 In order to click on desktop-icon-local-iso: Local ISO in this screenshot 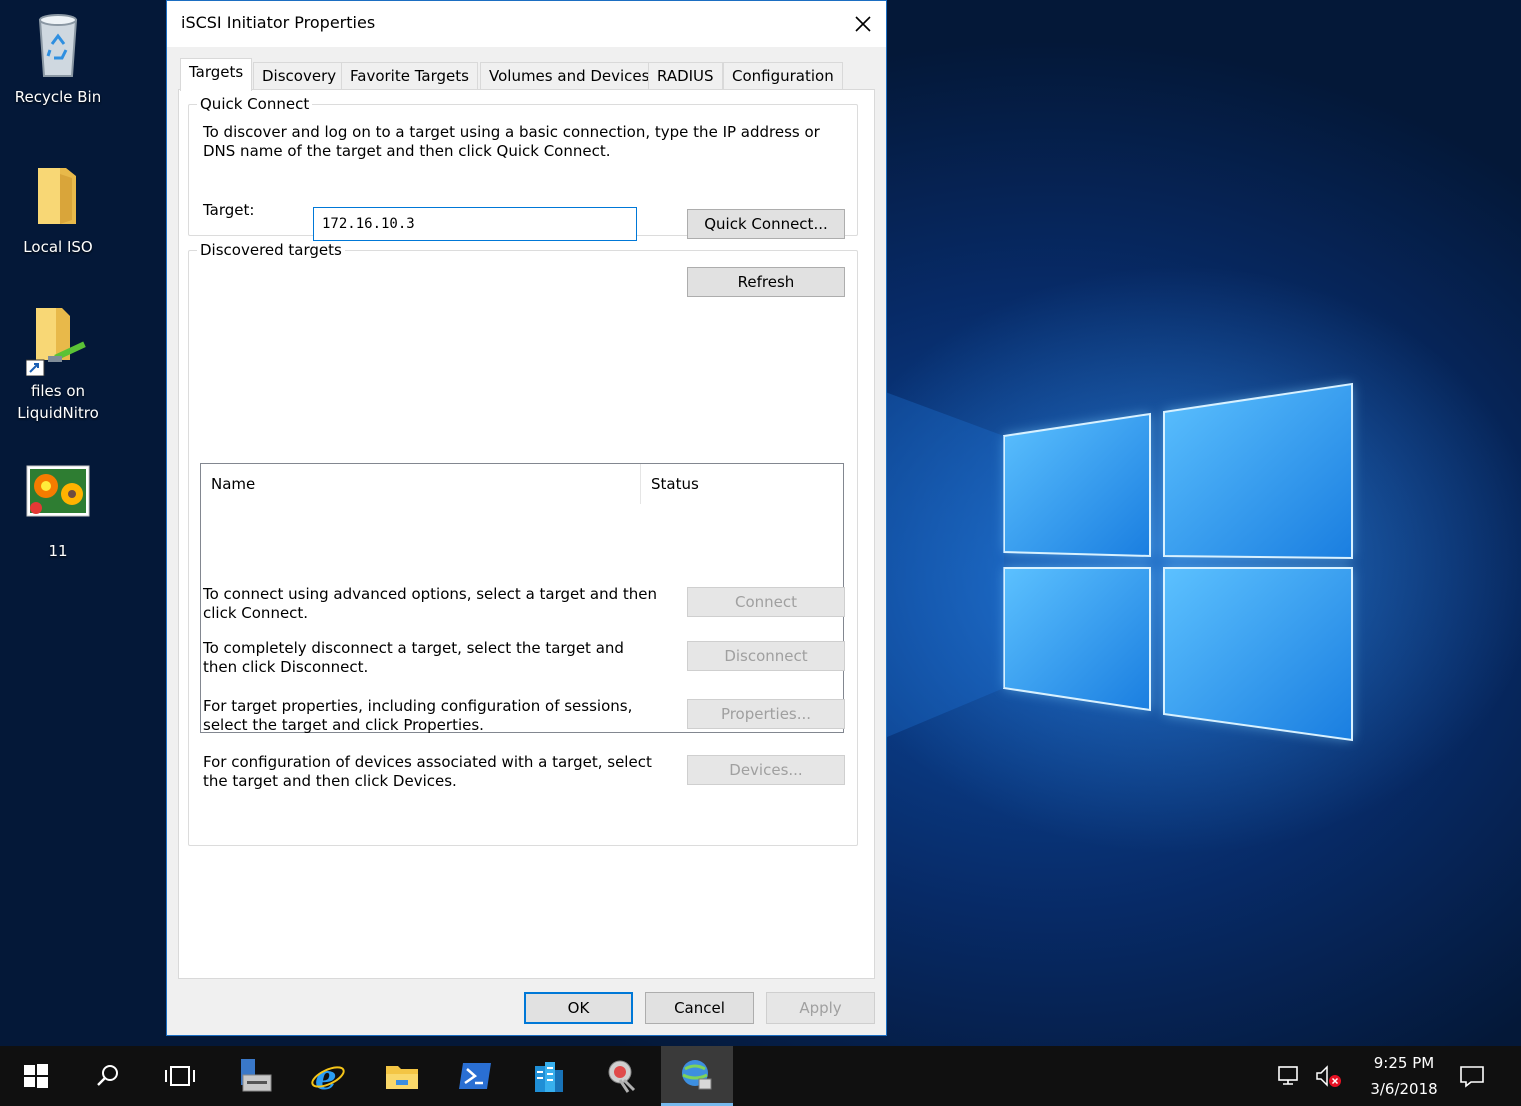, I will do `click(58, 209)`.